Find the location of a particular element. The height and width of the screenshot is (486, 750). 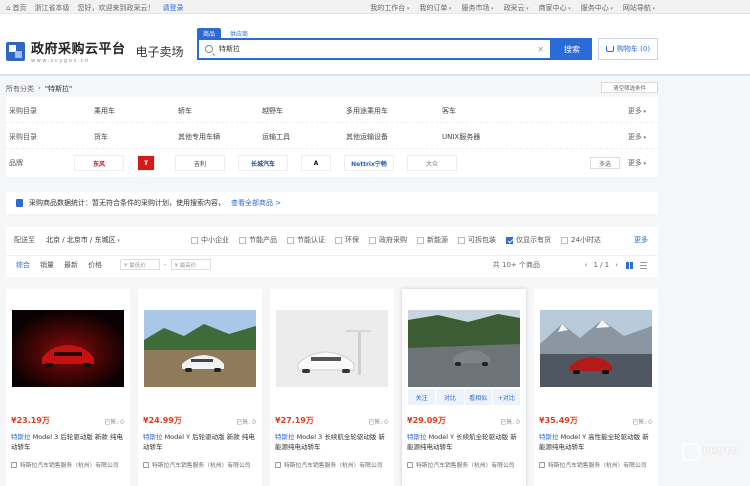

notice-bar: 采购商品数据统计：暂无符合条件的采购计划，使用搜索内容， 查看全部商品 > is located at coordinates (332, 203).